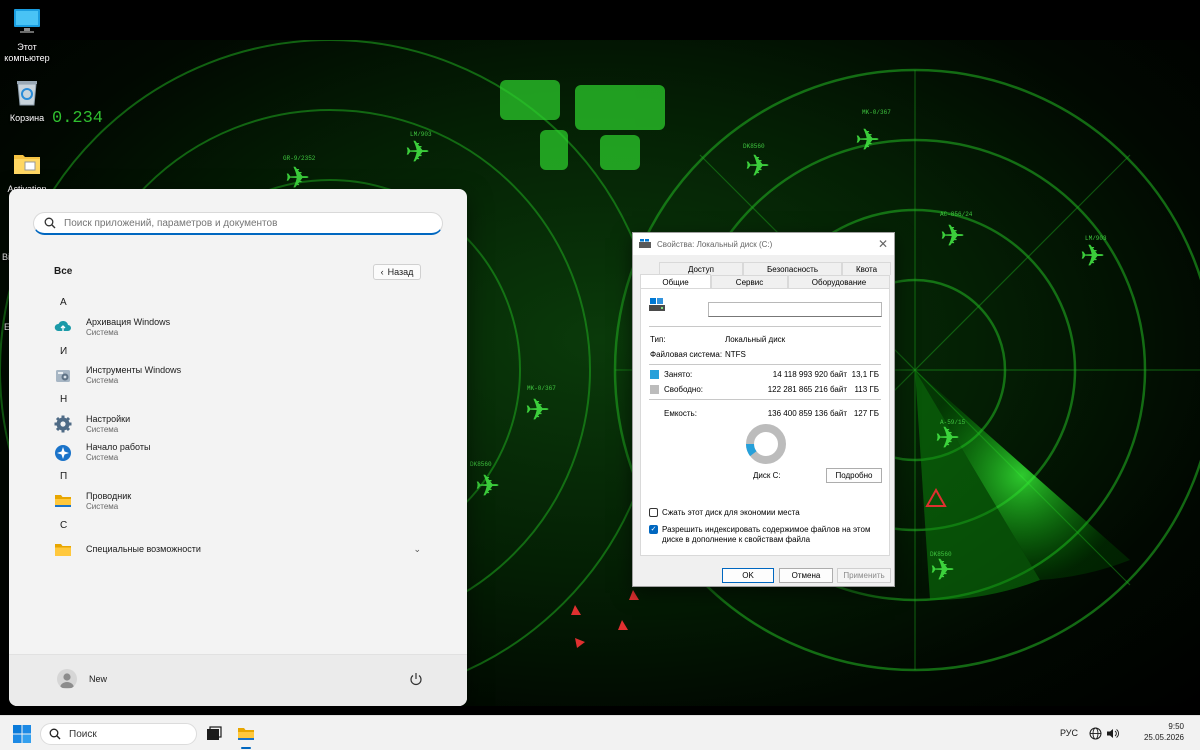 This screenshot has height=750, width=1200. I want to click on drive-name-input, so click(795, 309).